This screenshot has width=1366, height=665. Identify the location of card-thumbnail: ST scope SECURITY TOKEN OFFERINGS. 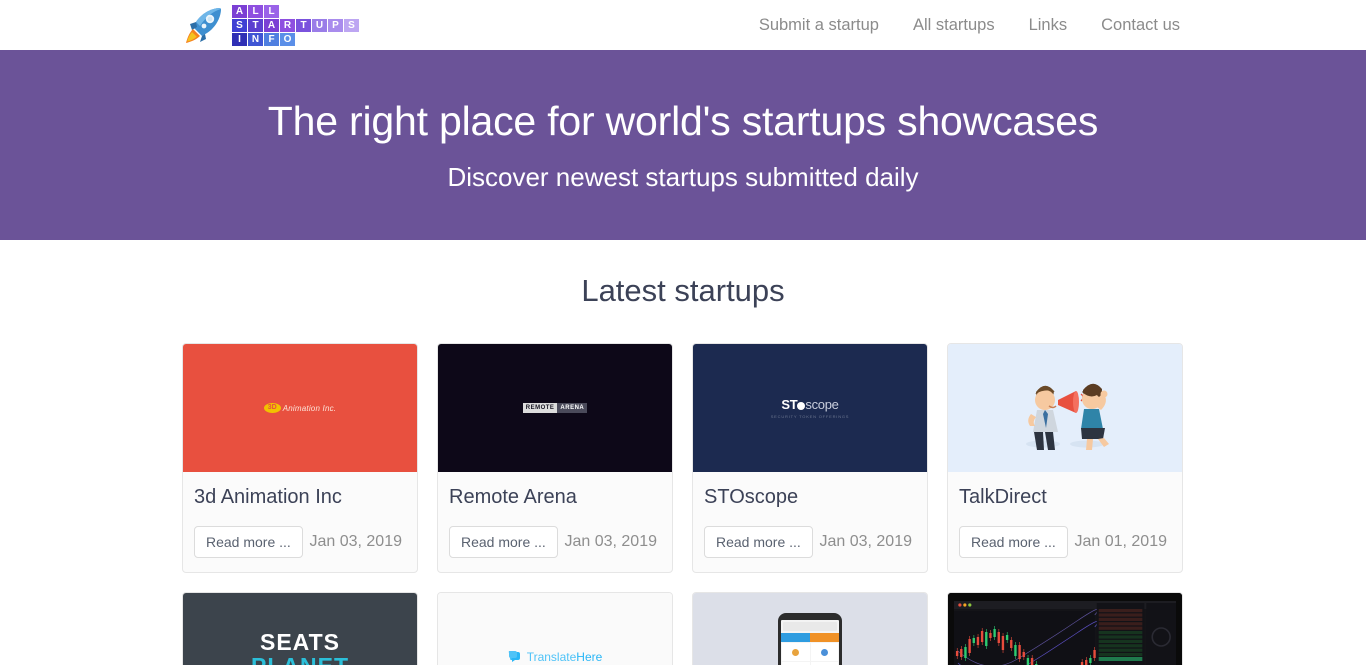
(810, 408).